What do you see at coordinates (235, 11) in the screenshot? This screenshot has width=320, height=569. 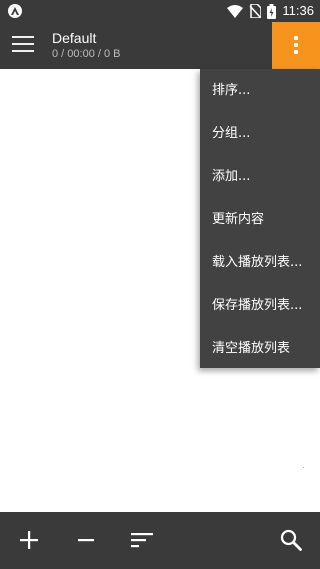 I see `wifi-icon` at bounding box center [235, 11].